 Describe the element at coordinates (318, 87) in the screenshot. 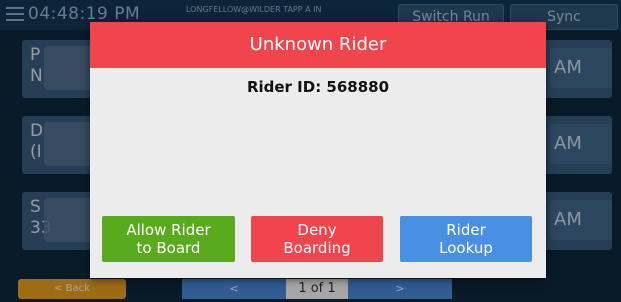

I see `rider-id-label: Rider ID: 568880` at that location.